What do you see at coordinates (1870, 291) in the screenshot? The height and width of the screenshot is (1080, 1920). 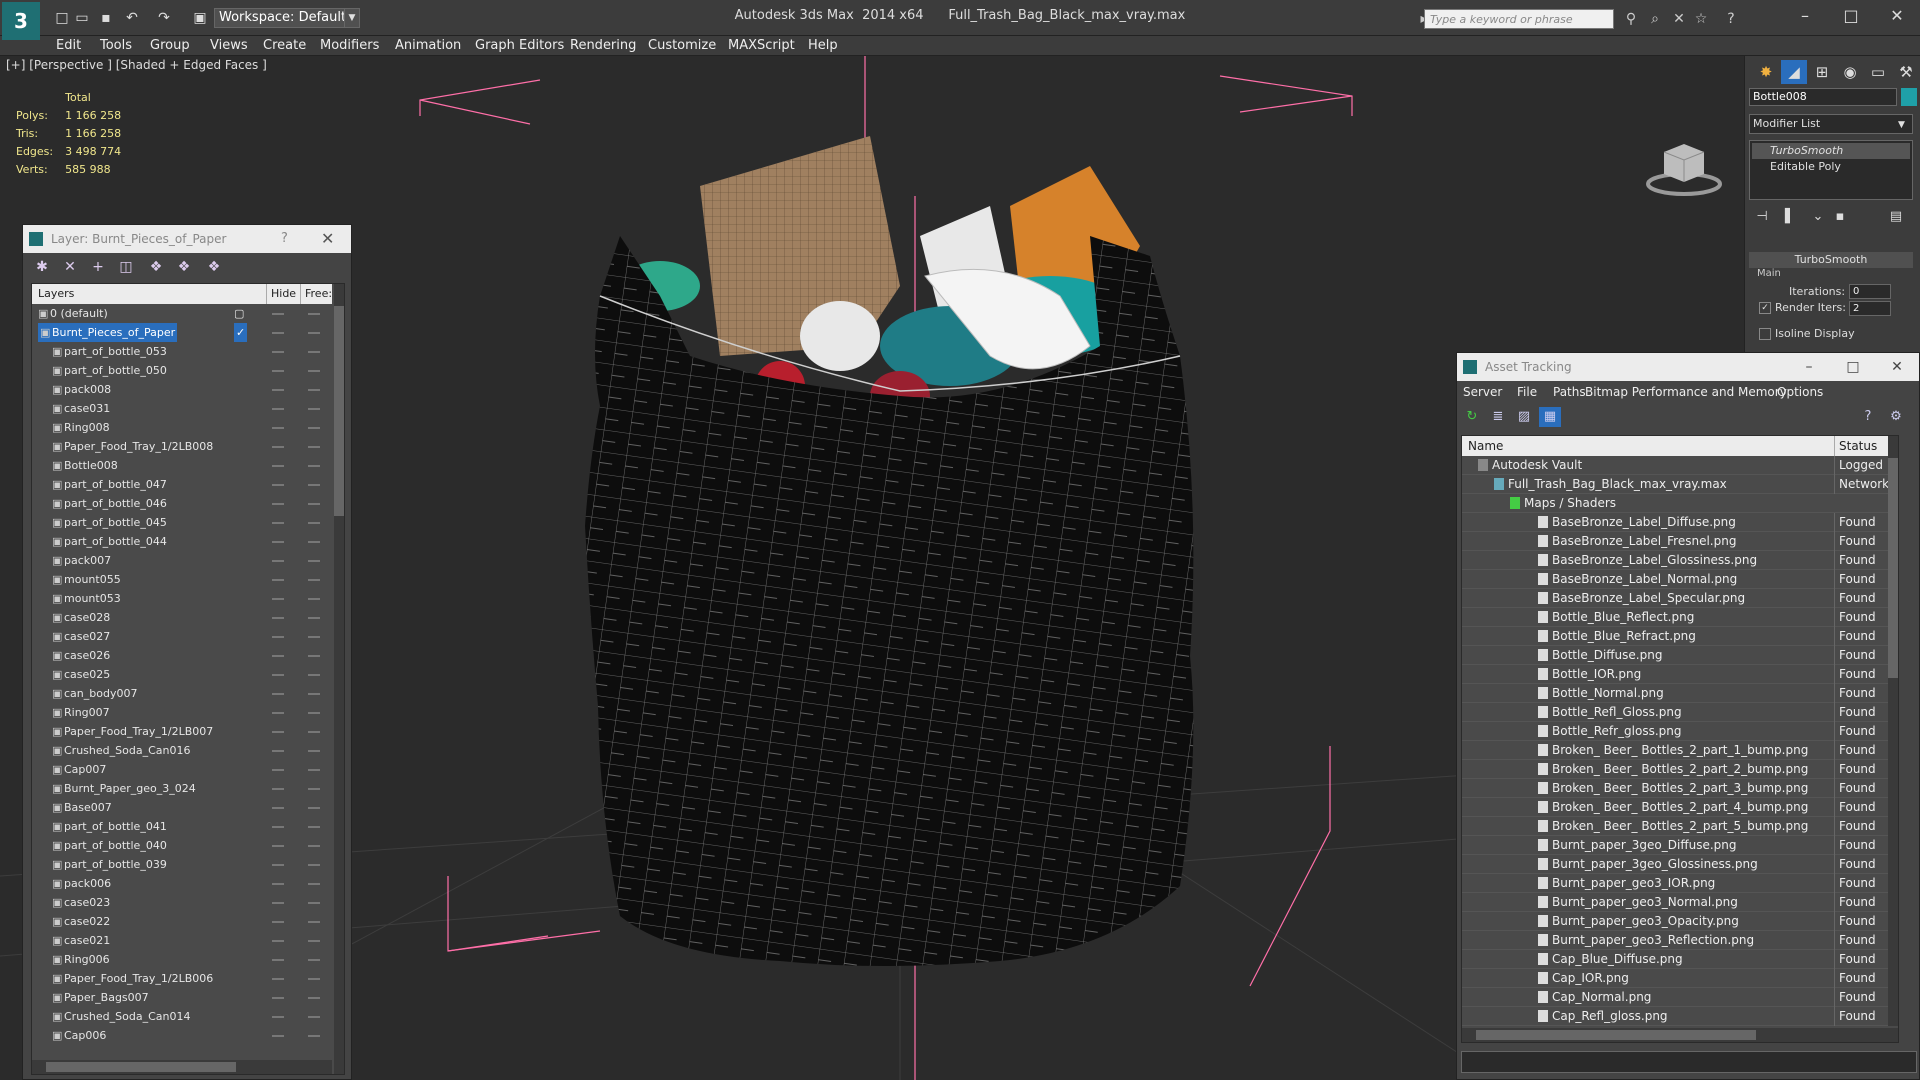 I see `iterations-spinner: 0` at bounding box center [1870, 291].